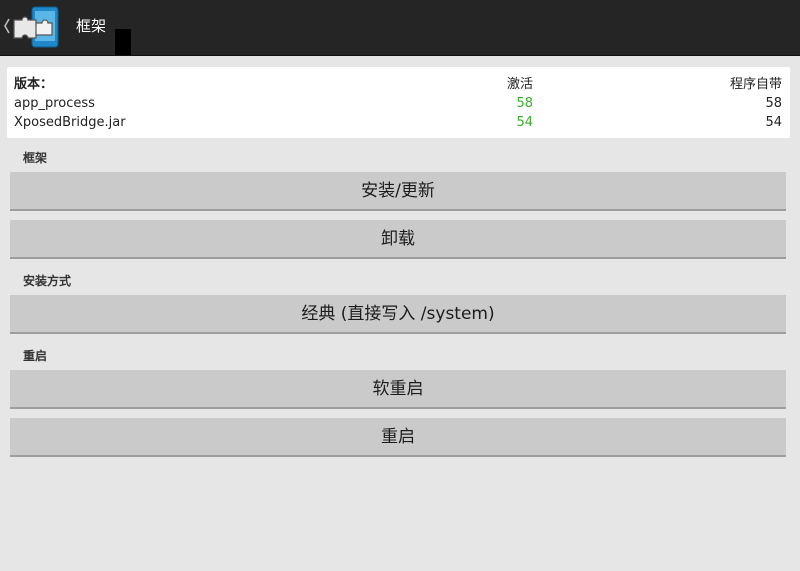 This screenshot has height=571, width=800. What do you see at coordinates (755, 84) in the screenshot?
I see `bundled-column-header: 程序自带` at bounding box center [755, 84].